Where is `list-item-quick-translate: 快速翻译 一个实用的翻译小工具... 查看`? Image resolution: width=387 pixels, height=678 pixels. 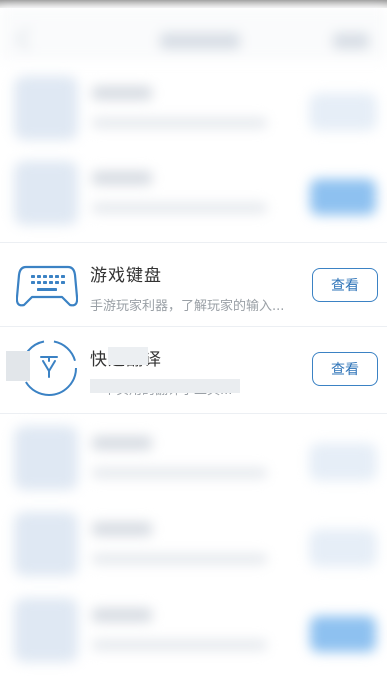
list-item-quick-translate: 快速翻译 一个实用的翻译小工具... 查看 is located at coordinates (193, 370).